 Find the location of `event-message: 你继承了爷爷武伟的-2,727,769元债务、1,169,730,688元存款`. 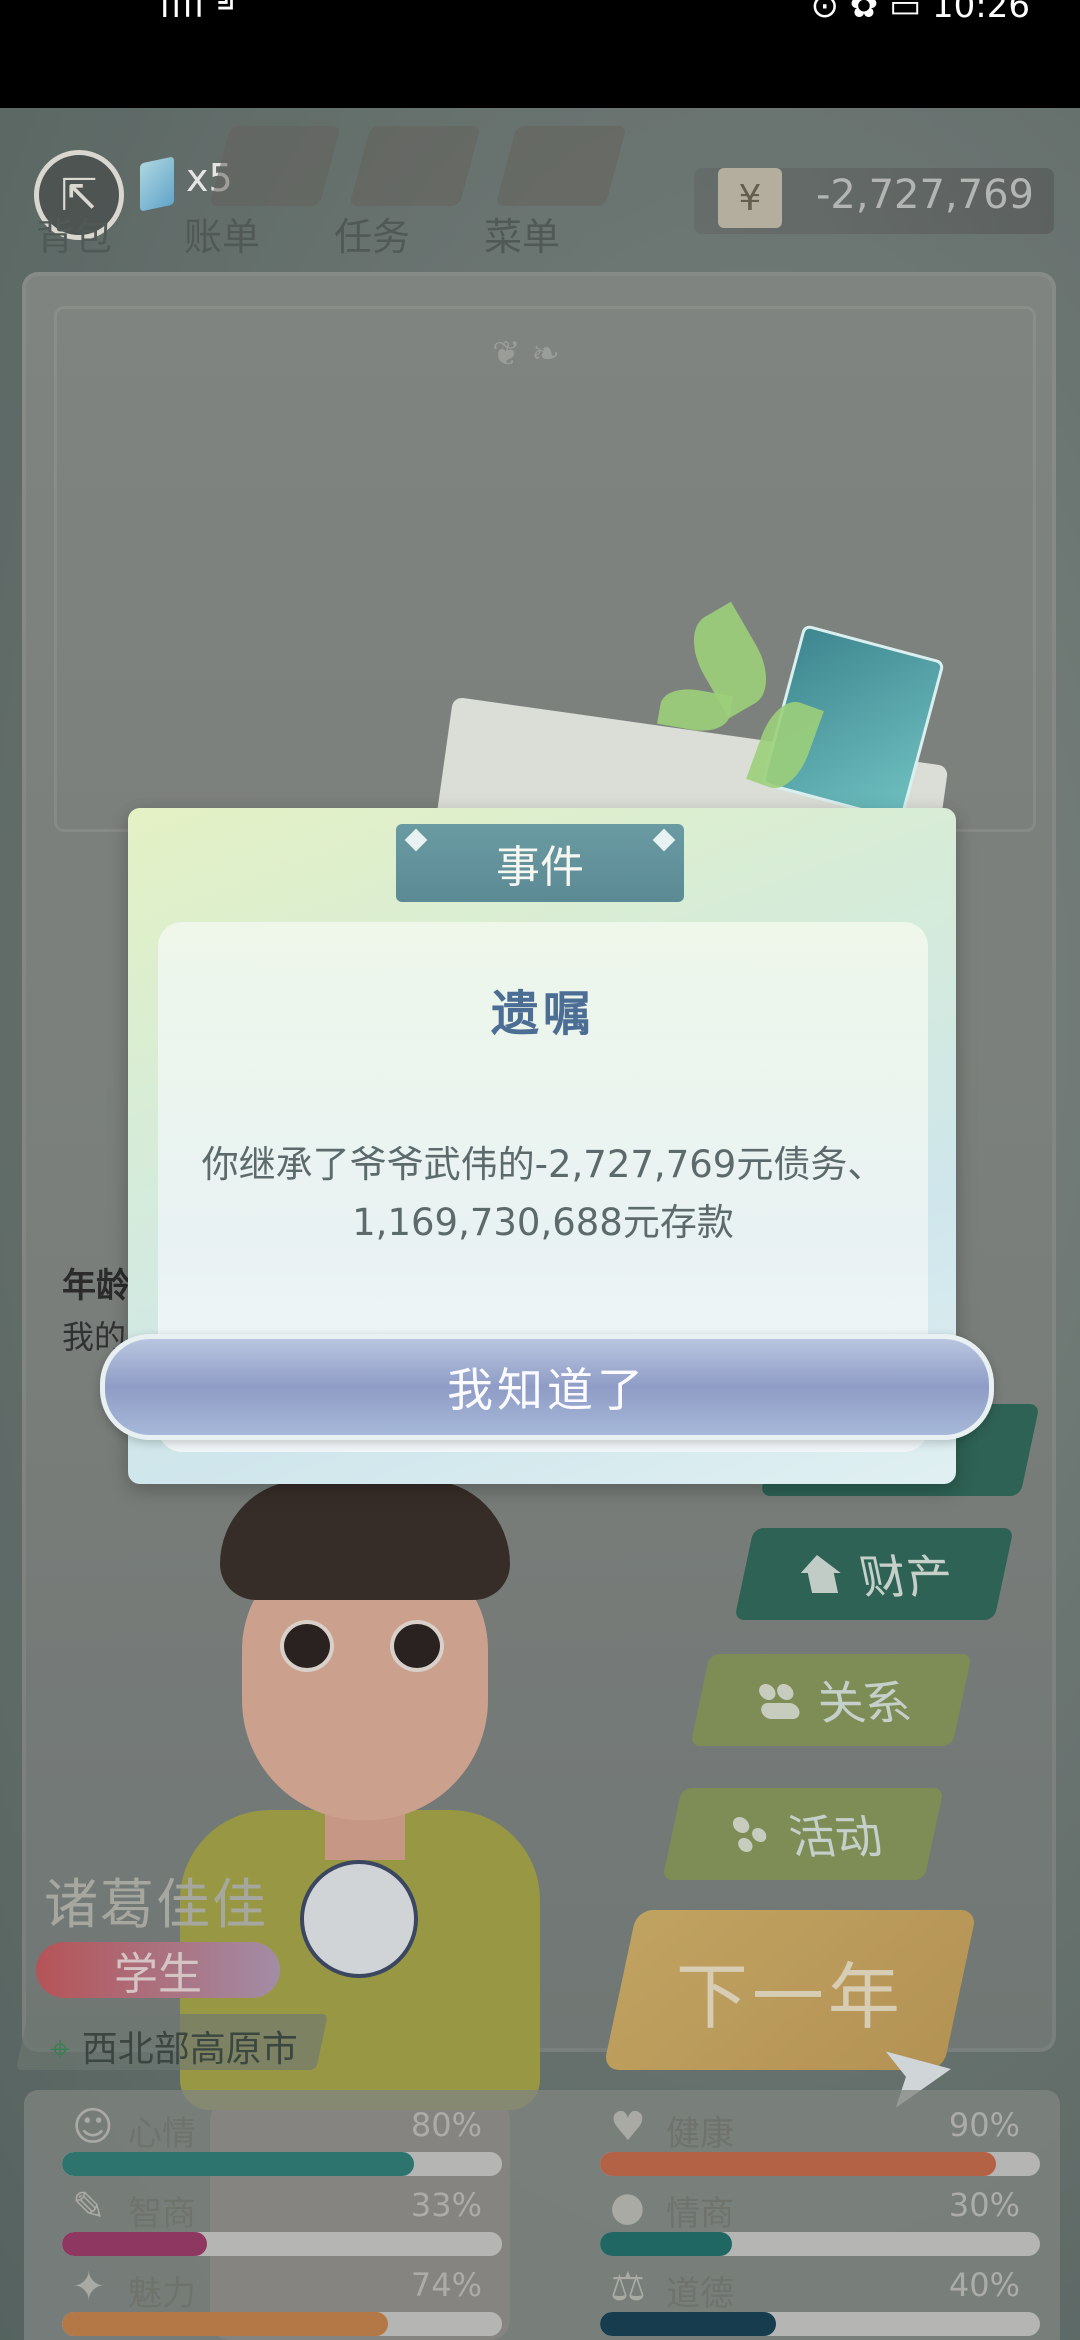

event-message: 你继承了爷爷武伟的-2,727,769元债务、1,169,730,688元存款 is located at coordinates (543, 1193).